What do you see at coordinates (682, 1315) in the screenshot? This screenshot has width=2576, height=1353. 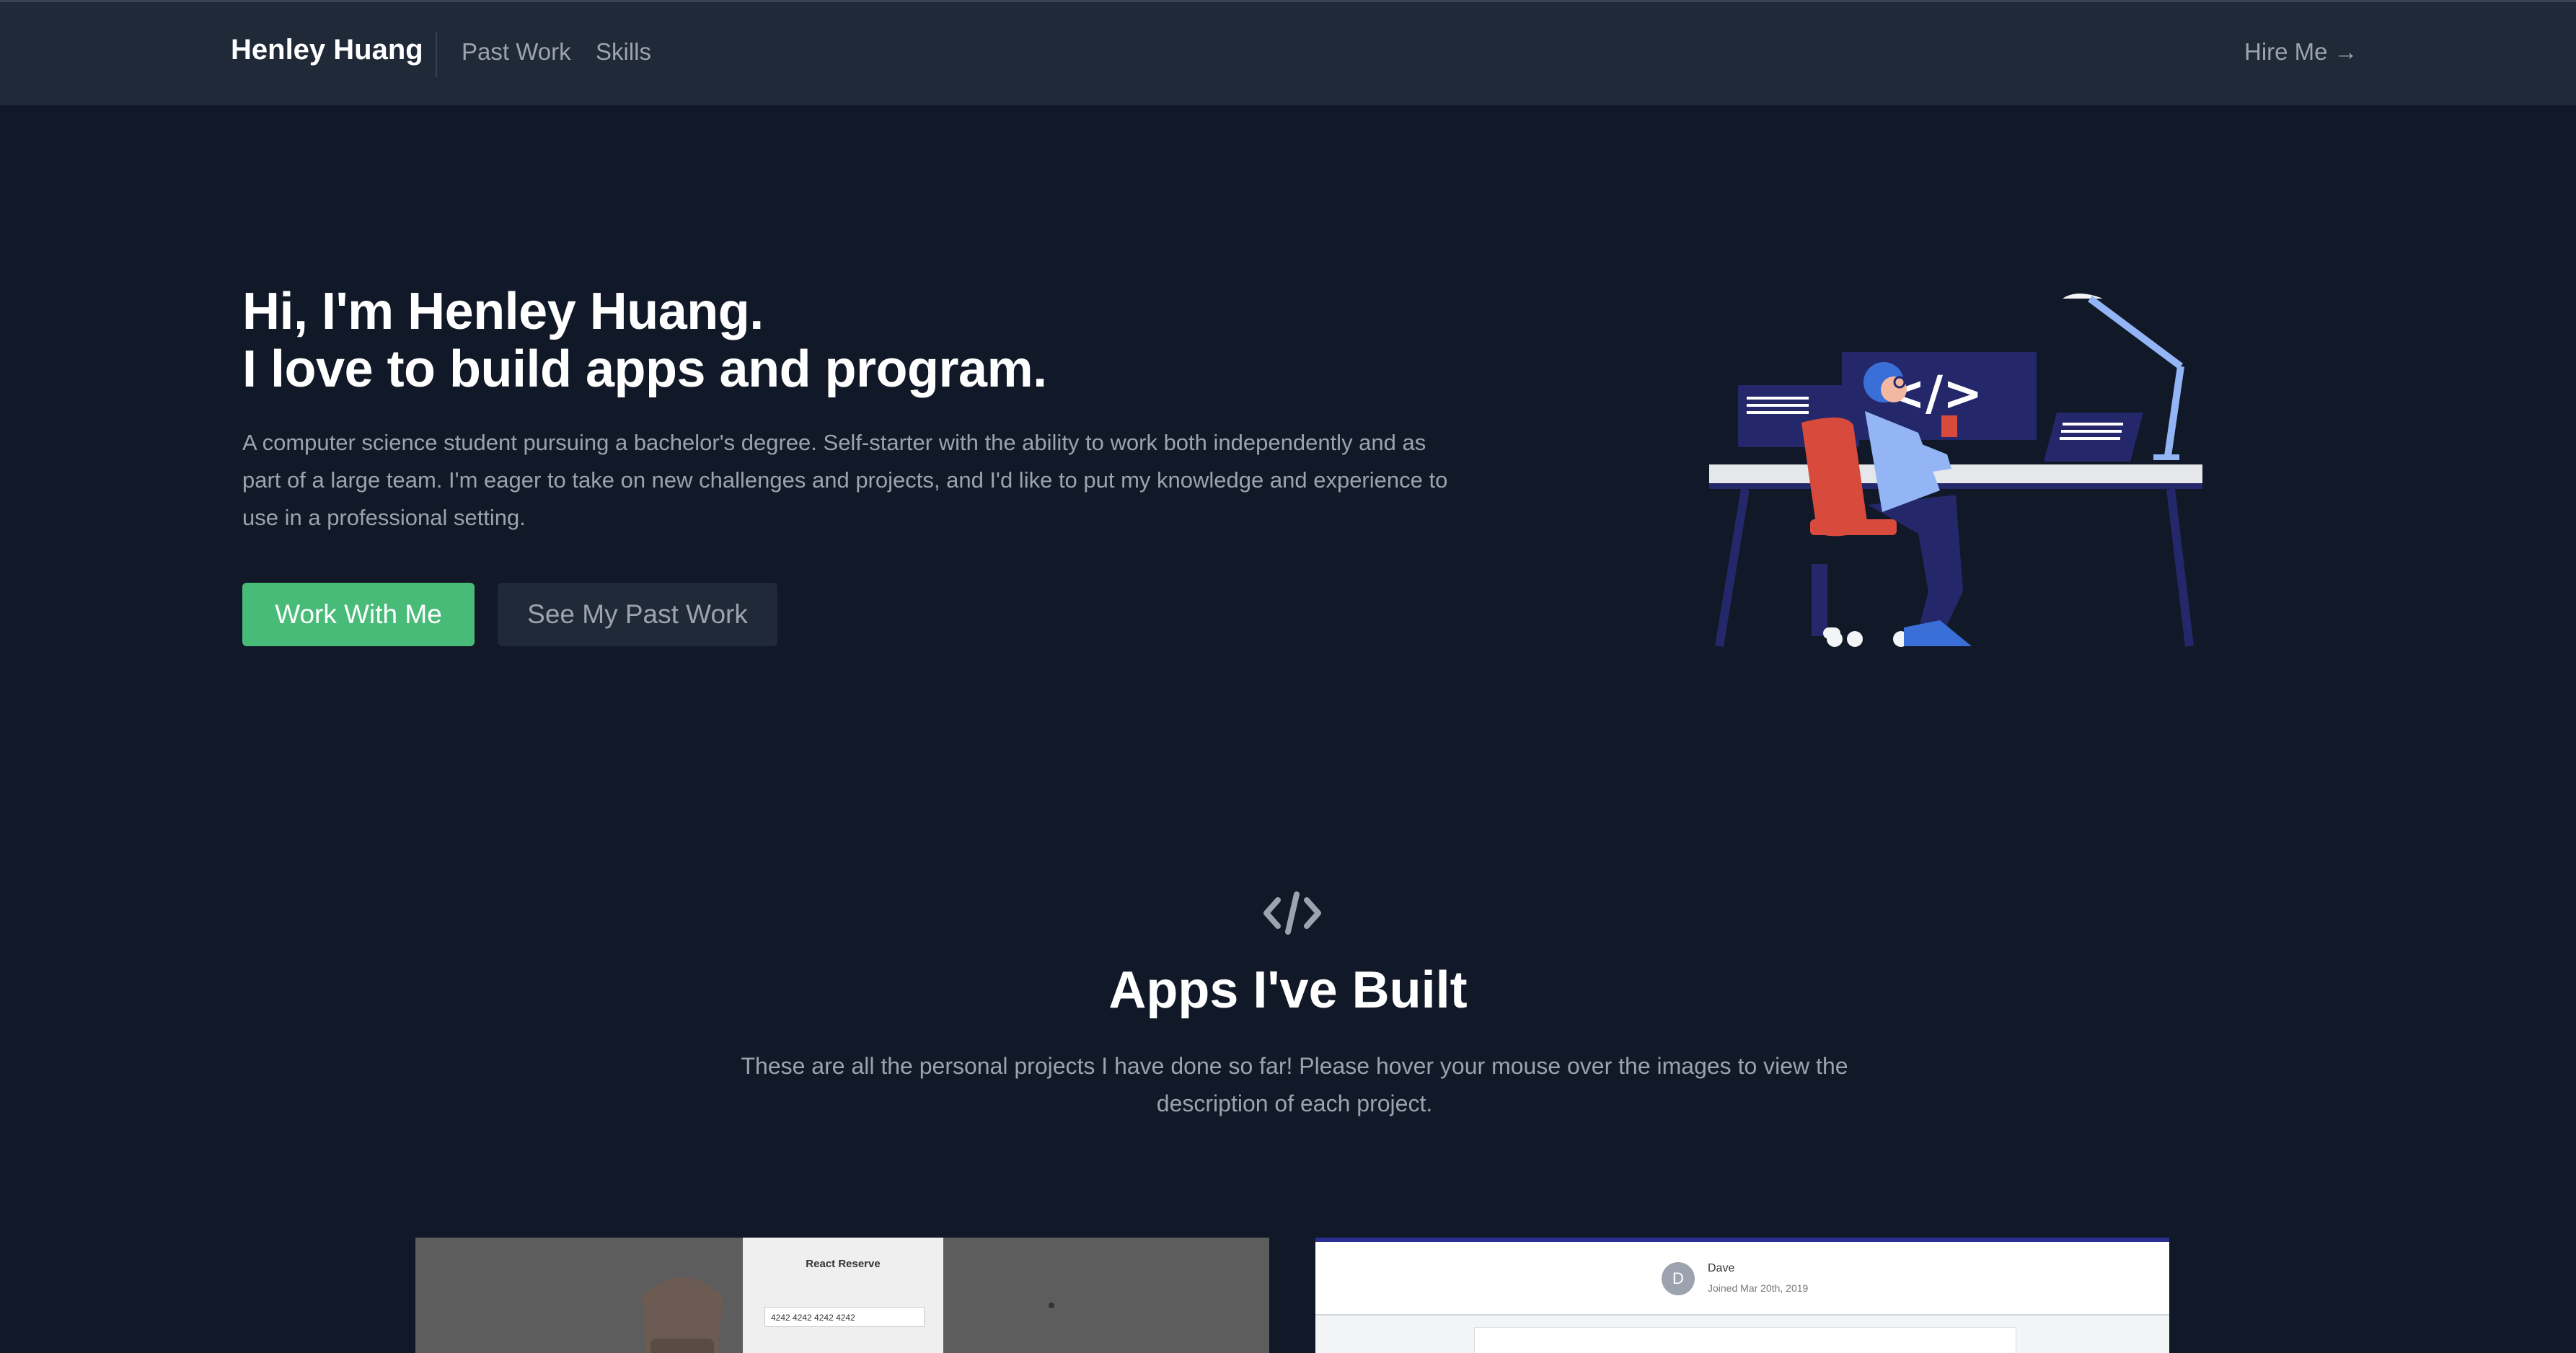 I see `chair-product-icon` at bounding box center [682, 1315].